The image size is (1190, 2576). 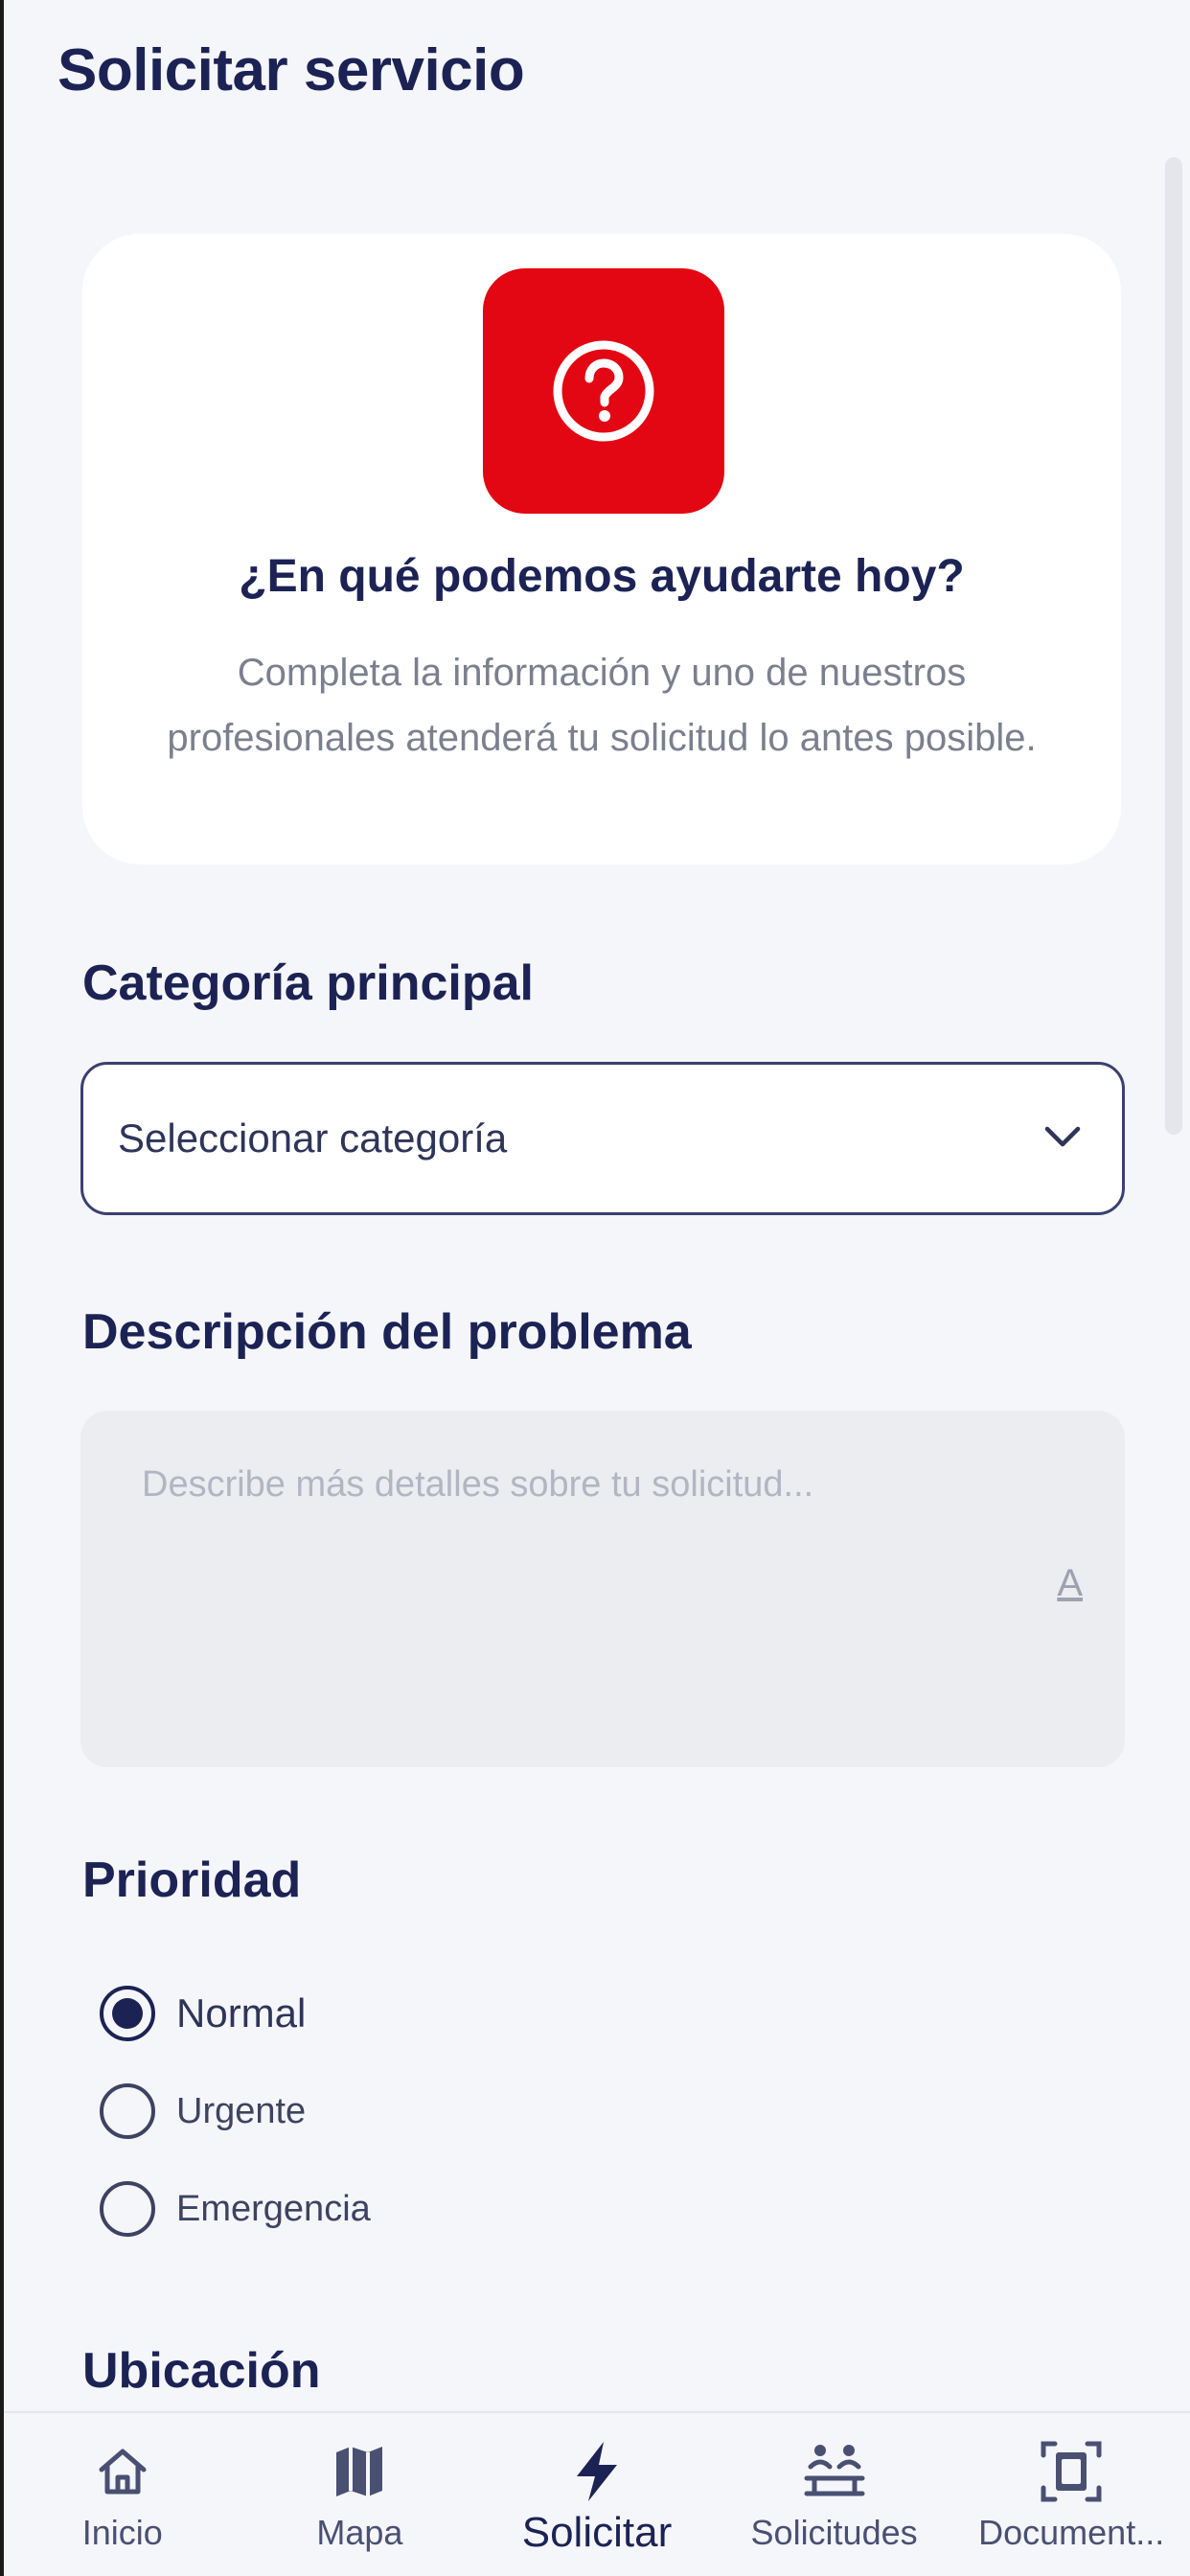 I want to click on question-circle-icon, so click(x=604, y=391).